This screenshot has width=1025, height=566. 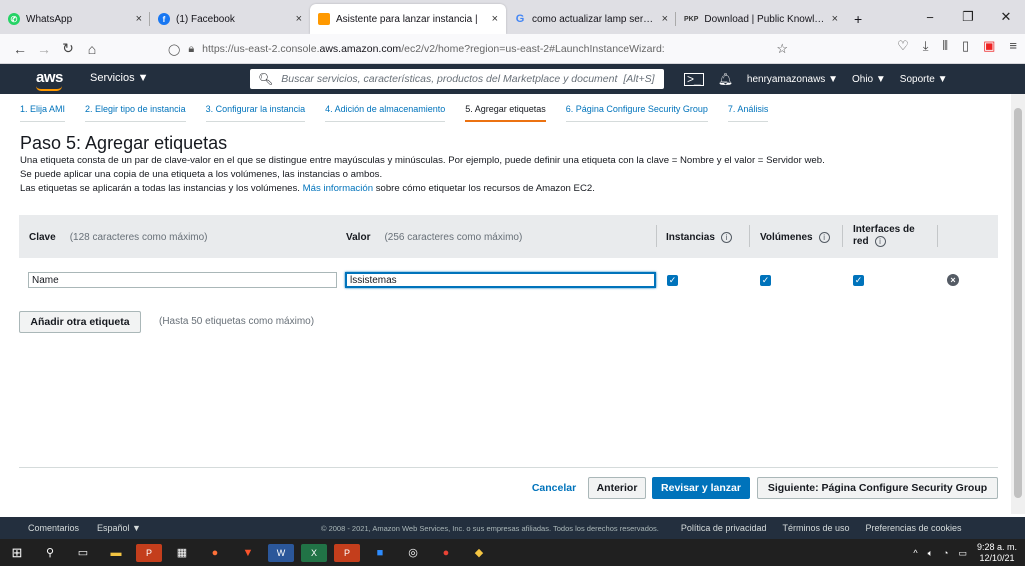 What do you see at coordinates (83, 553) in the screenshot?
I see `task-view-icon: ▭` at bounding box center [83, 553].